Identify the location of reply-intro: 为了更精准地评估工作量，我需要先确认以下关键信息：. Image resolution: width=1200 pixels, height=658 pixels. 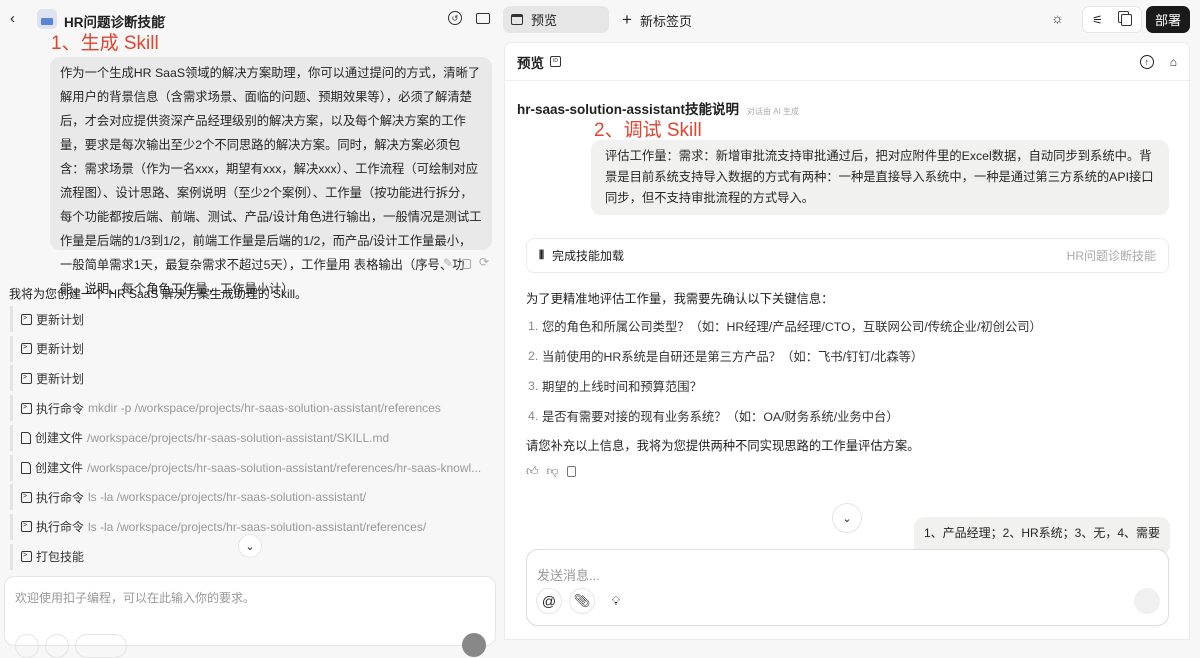
(680, 299).